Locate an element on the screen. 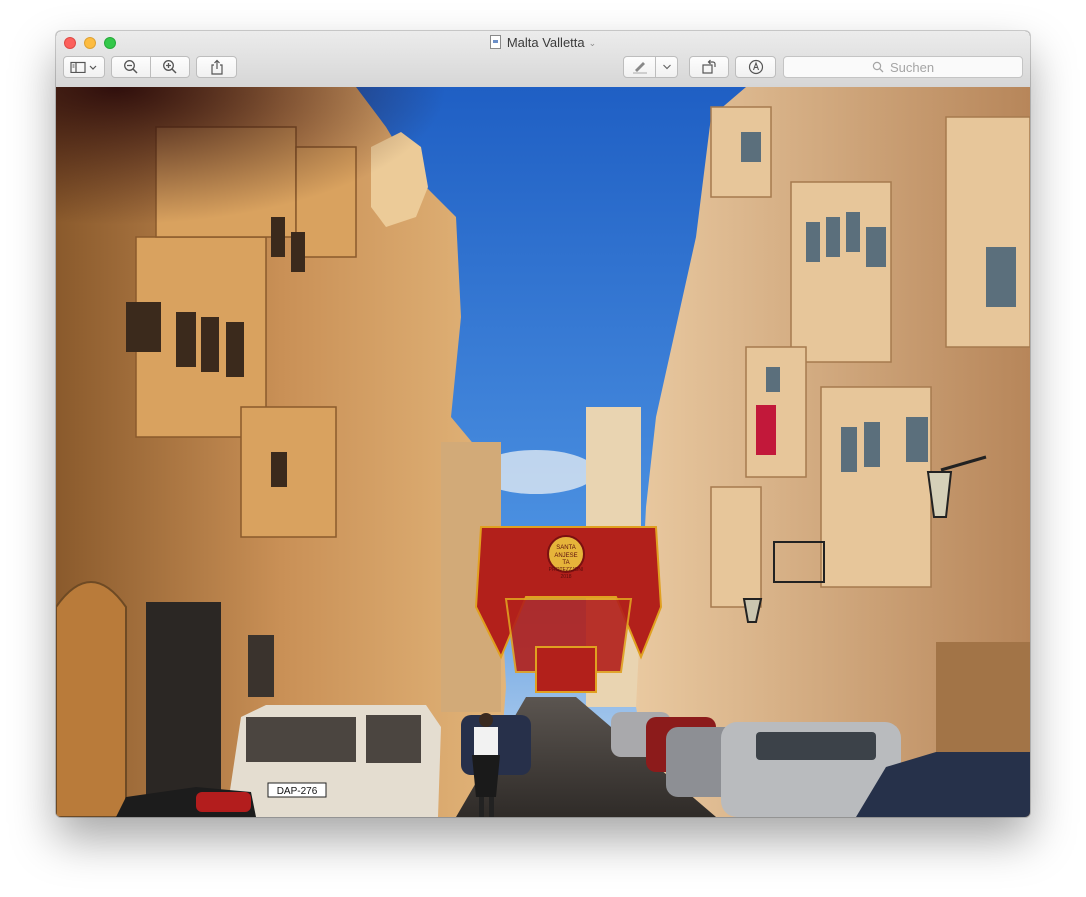  rotate-button is located at coordinates (709, 67).